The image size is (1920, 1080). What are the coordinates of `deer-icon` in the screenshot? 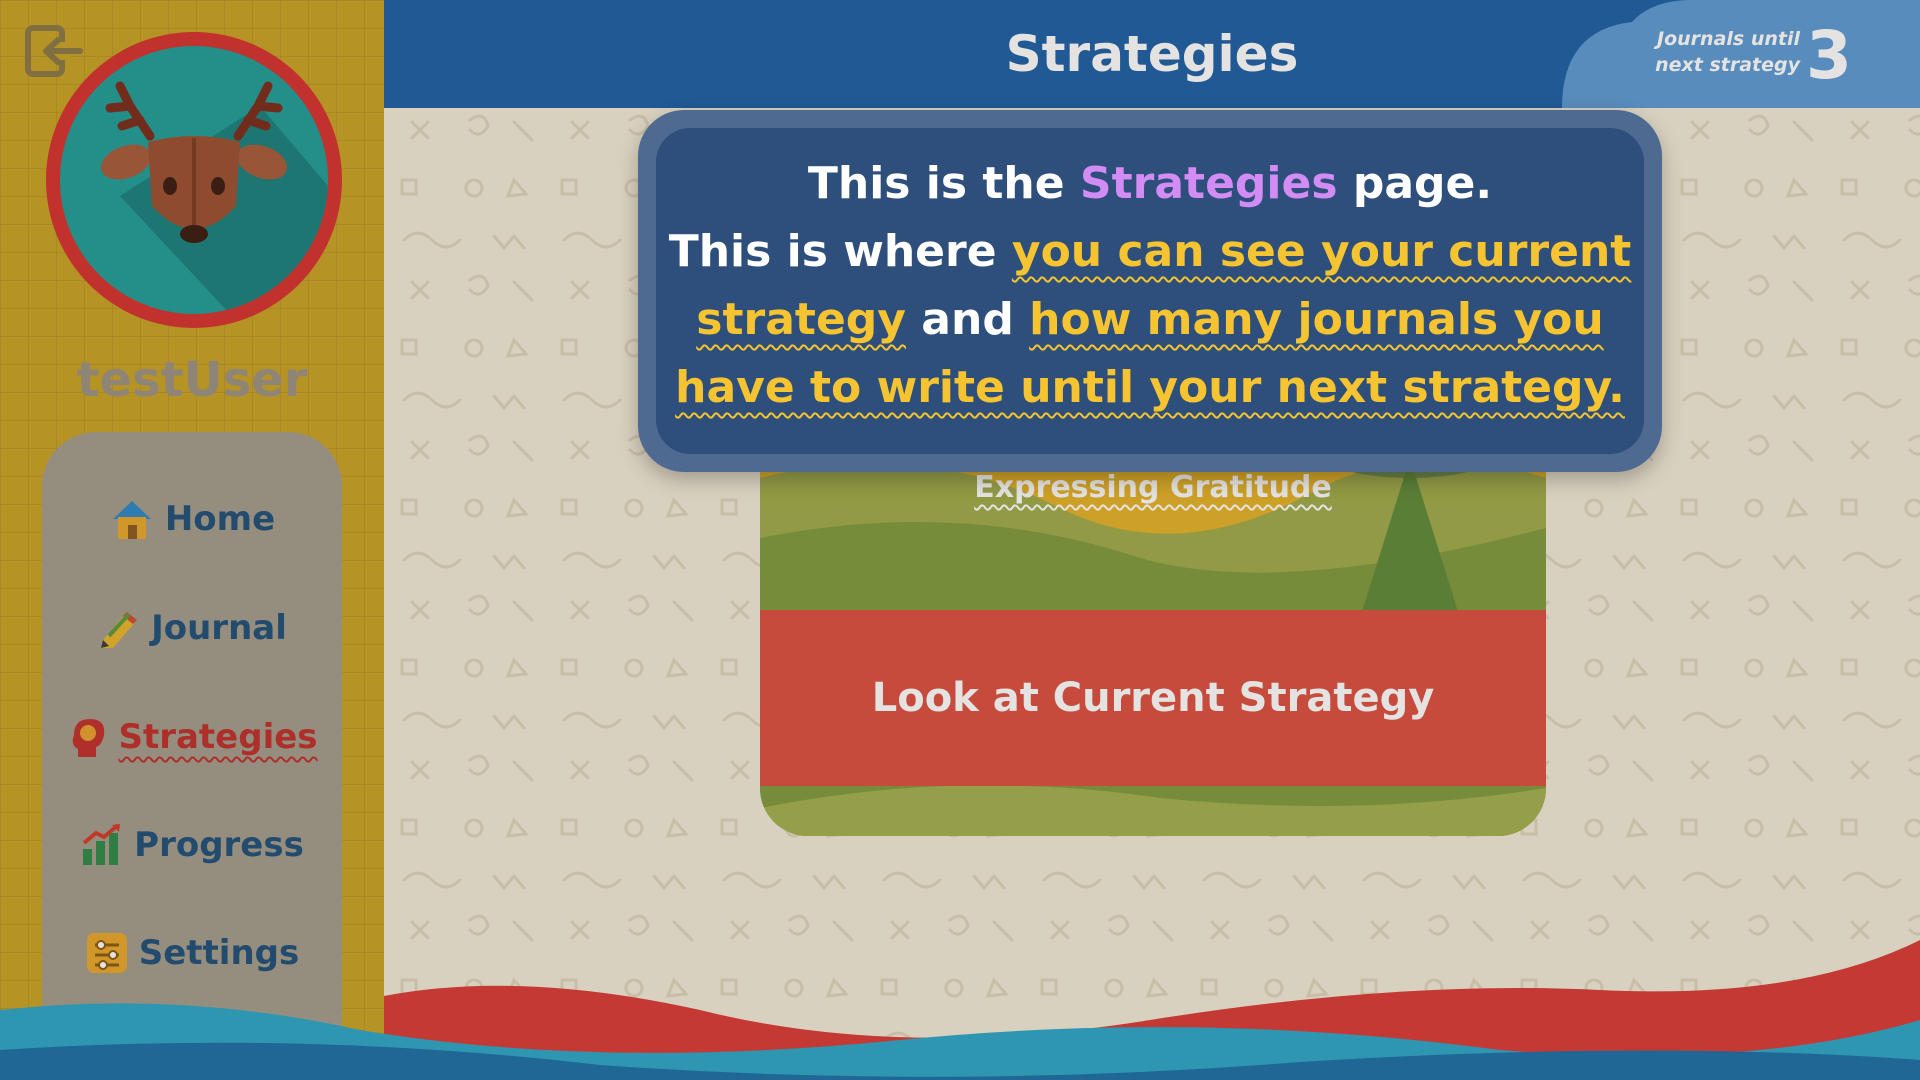 It's located at (214, 197).